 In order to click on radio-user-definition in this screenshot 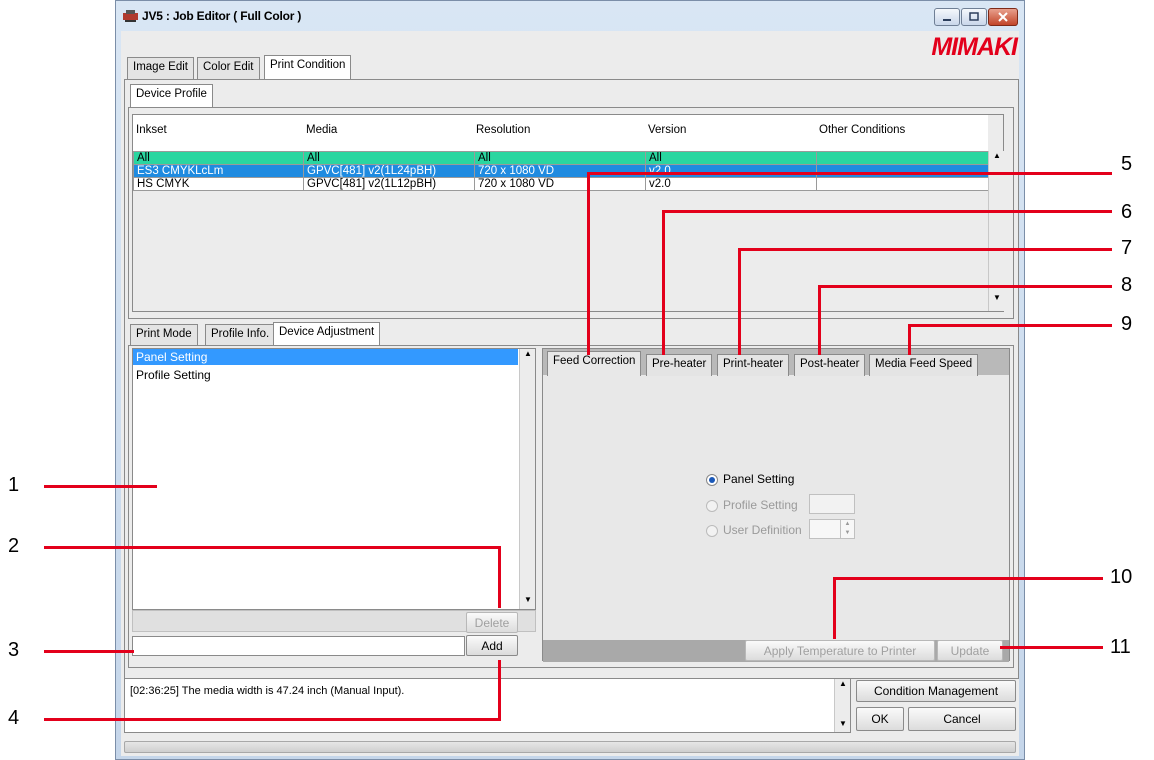, I will do `click(712, 531)`.